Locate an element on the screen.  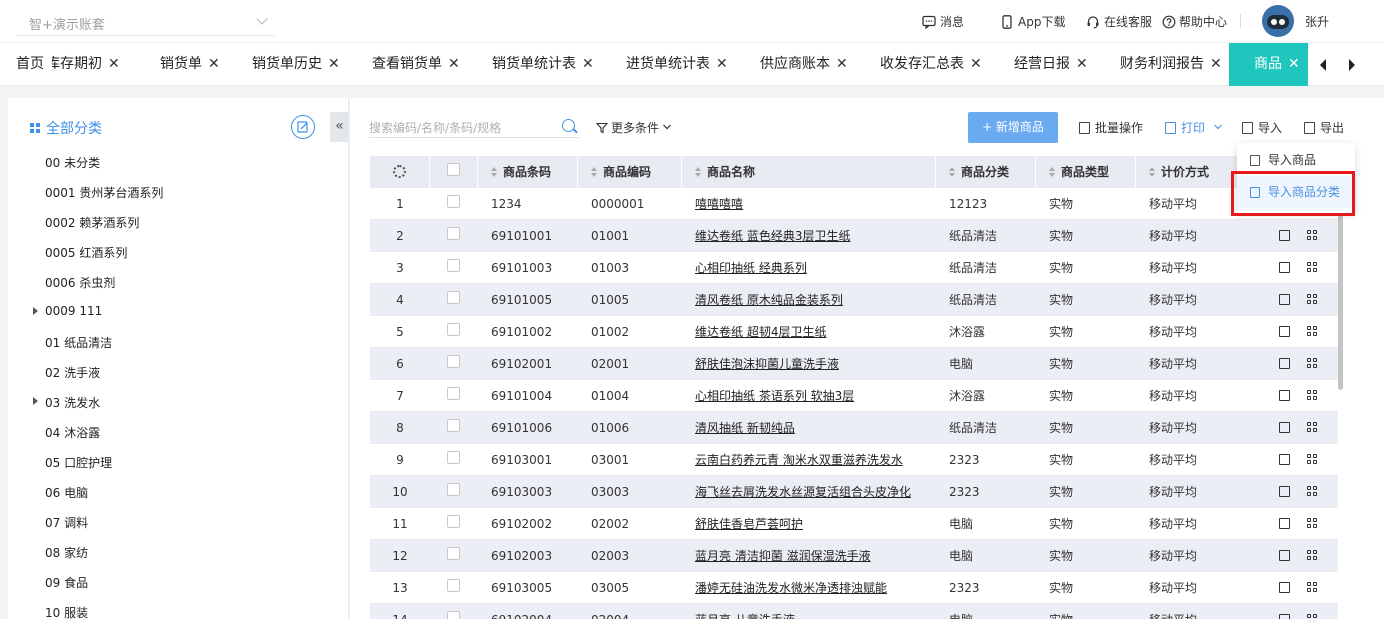
export-button: 导出 is located at coordinates (1324, 127).